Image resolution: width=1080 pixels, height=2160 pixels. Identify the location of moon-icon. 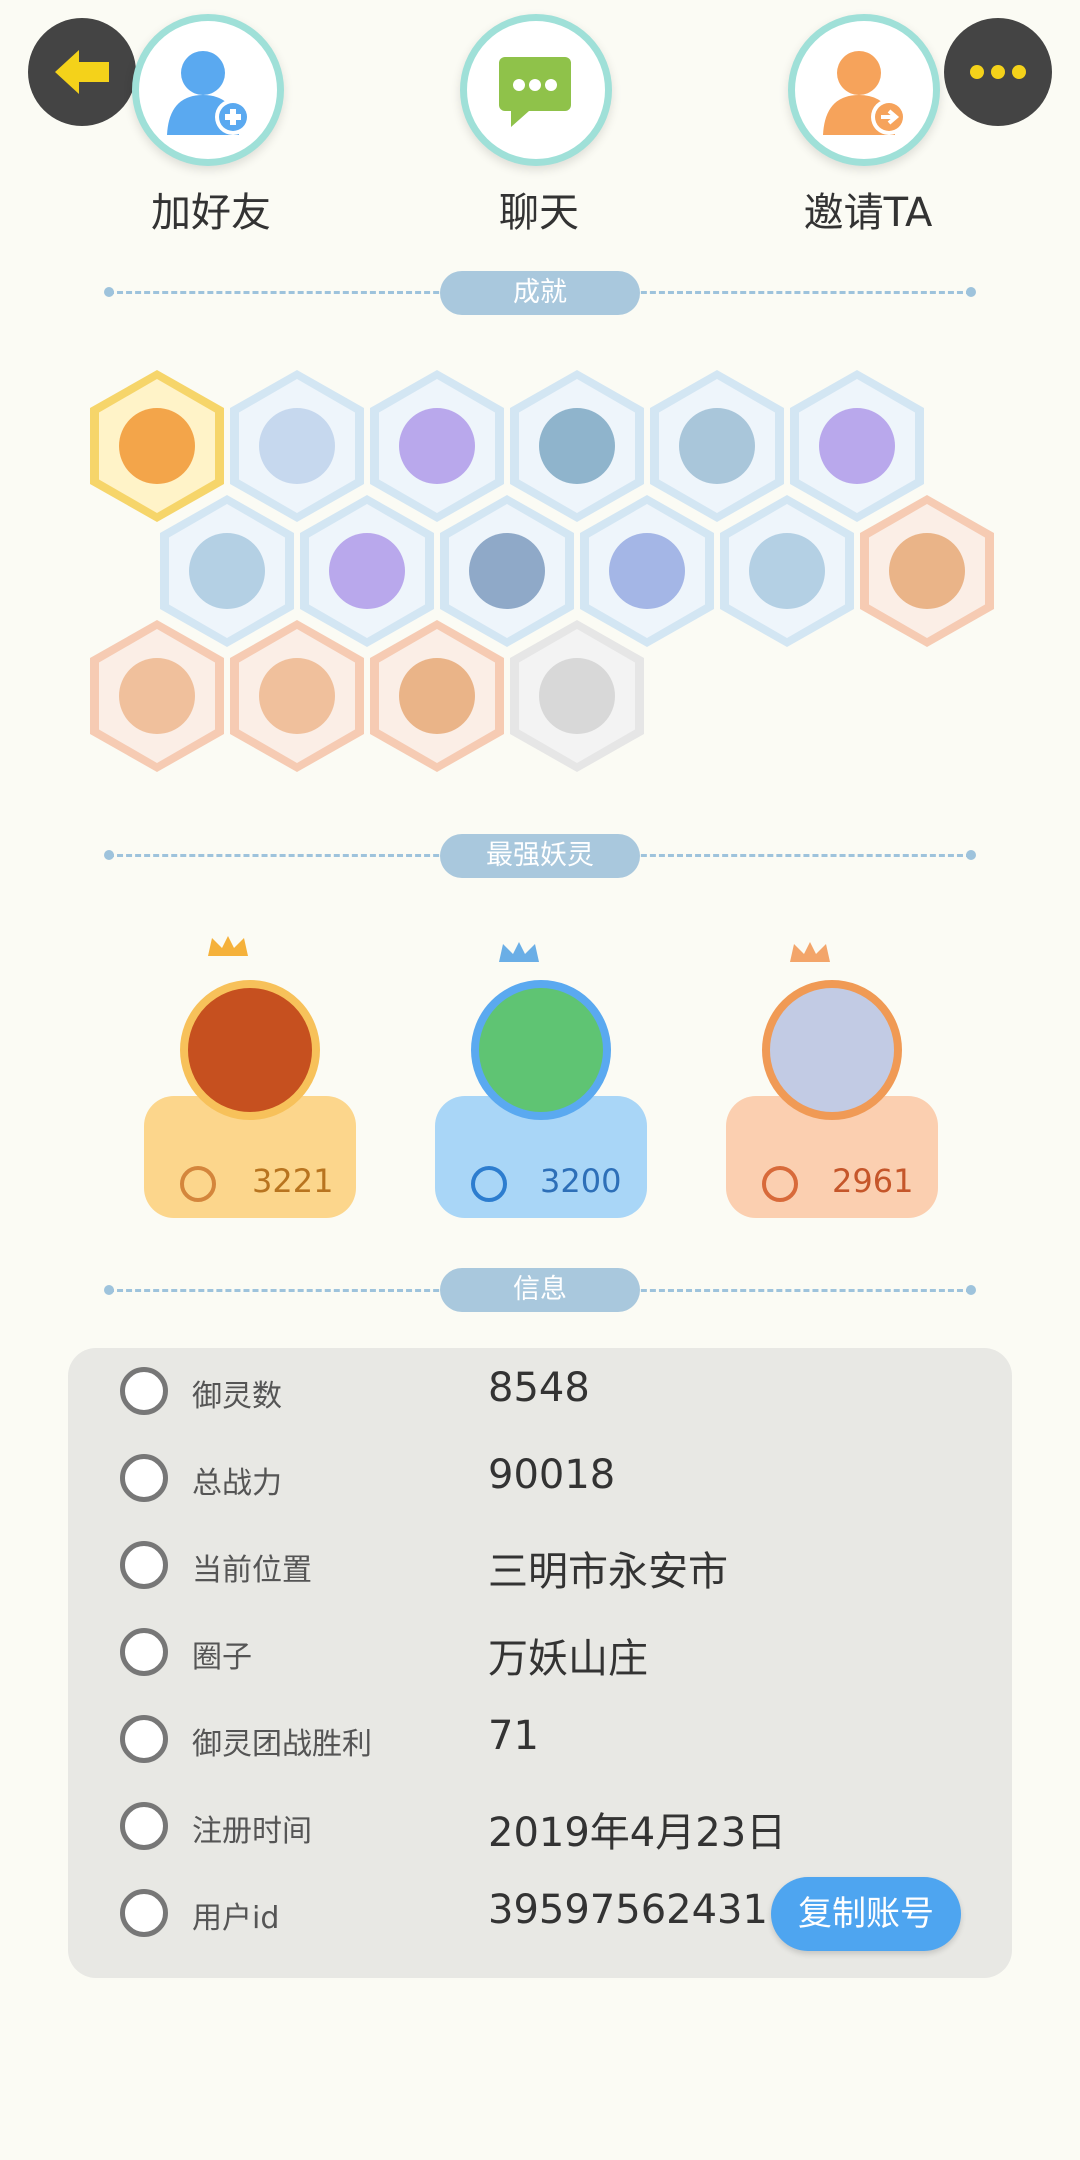
(577, 446).